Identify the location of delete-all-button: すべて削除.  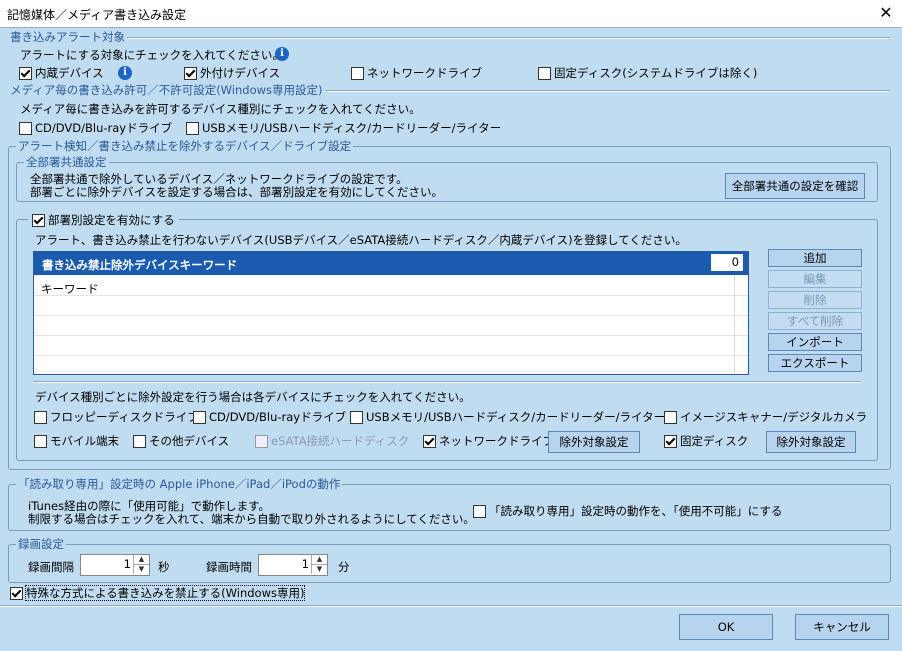
(815, 321).